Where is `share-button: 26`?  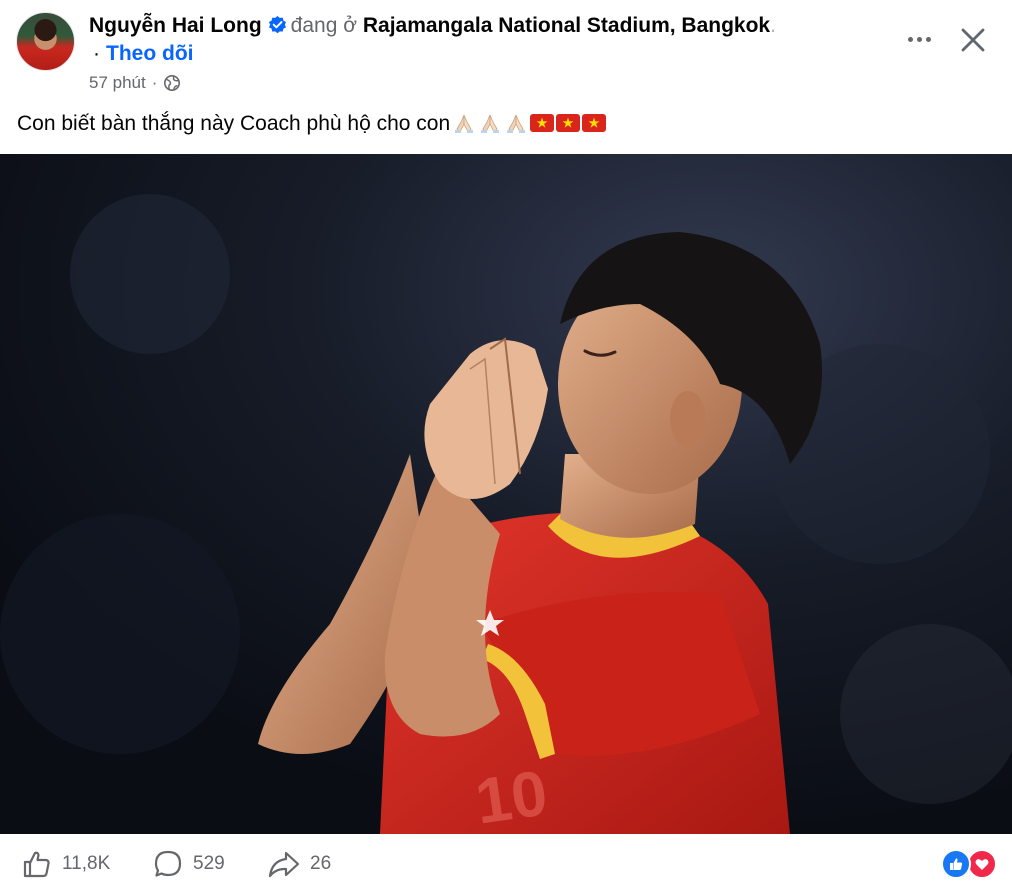
share-button: 26 is located at coordinates (299, 864).